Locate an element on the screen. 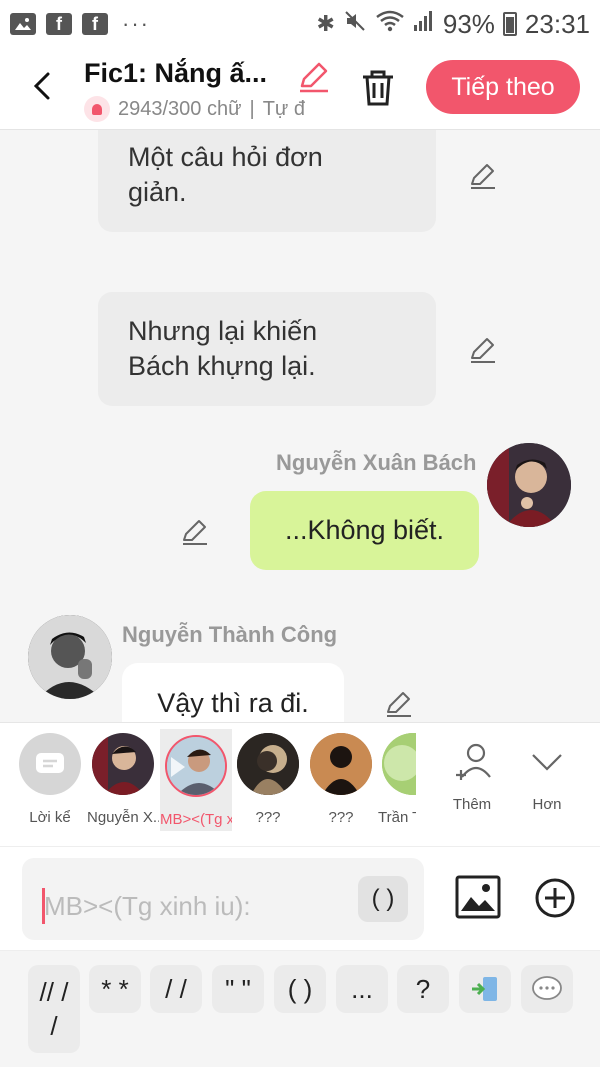  battery-icon is located at coordinates (509, 24).